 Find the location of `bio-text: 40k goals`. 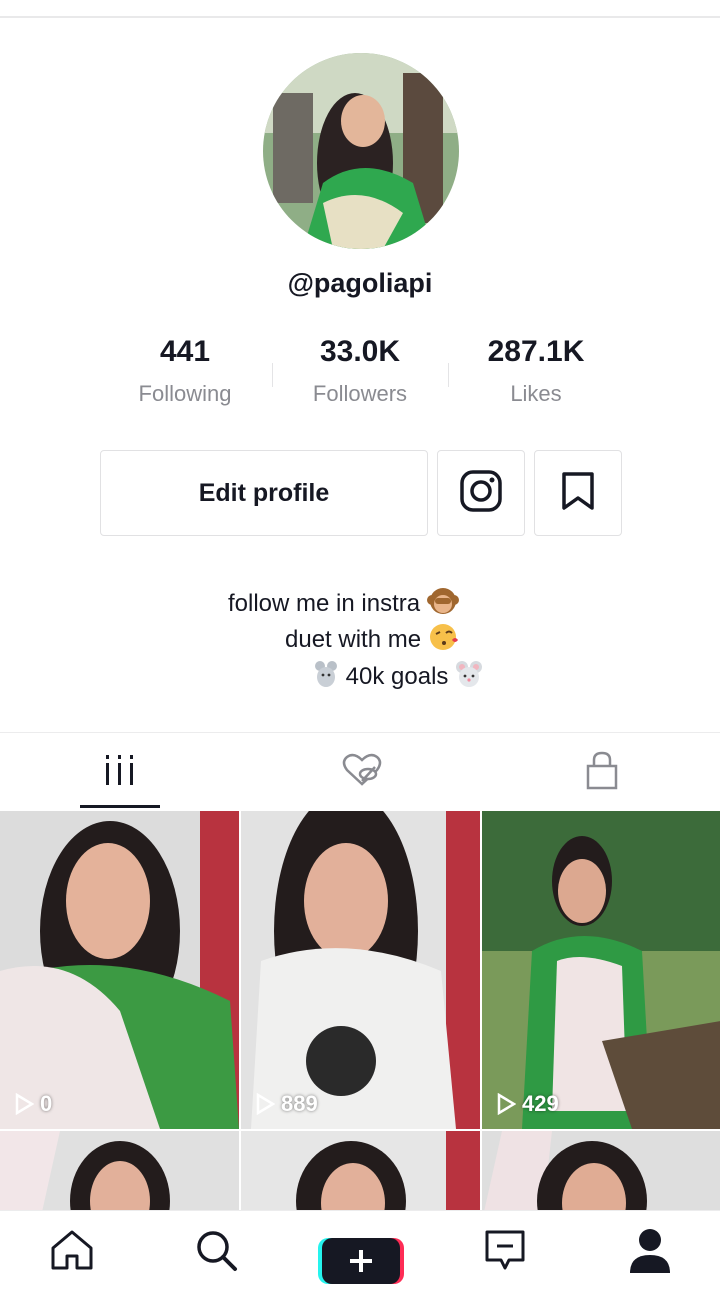

bio-text: 40k goals is located at coordinates (397, 676).